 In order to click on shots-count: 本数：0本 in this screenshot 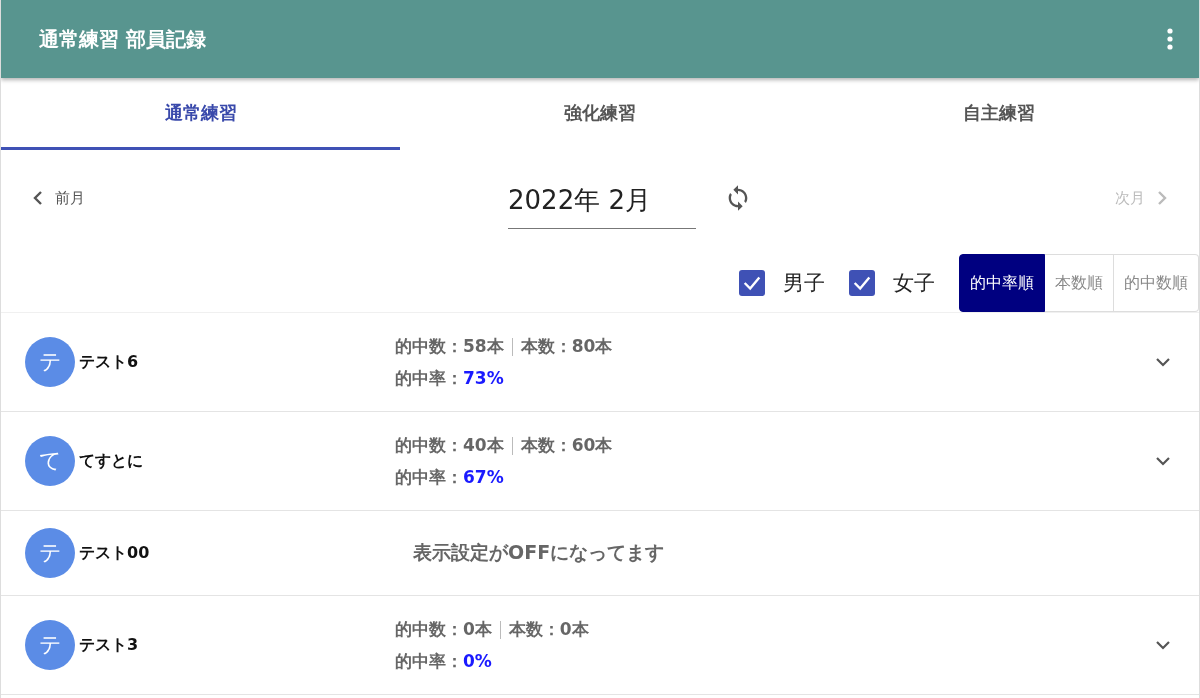, I will do `click(548, 629)`.